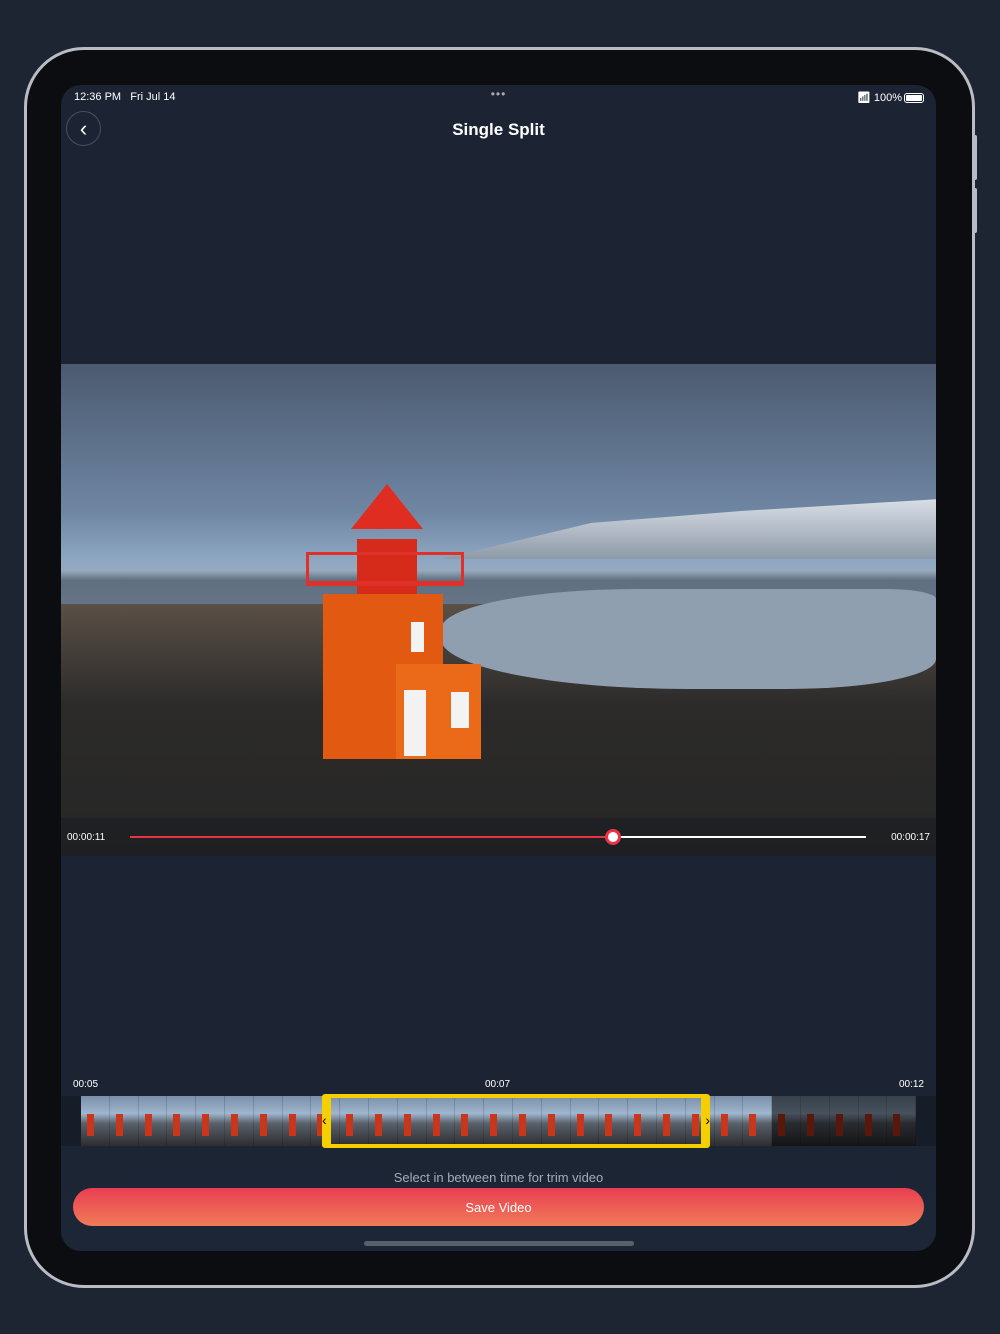 The height and width of the screenshot is (1334, 1000). What do you see at coordinates (863, 97) in the screenshot?
I see `wifi-icon: 📶︎` at bounding box center [863, 97].